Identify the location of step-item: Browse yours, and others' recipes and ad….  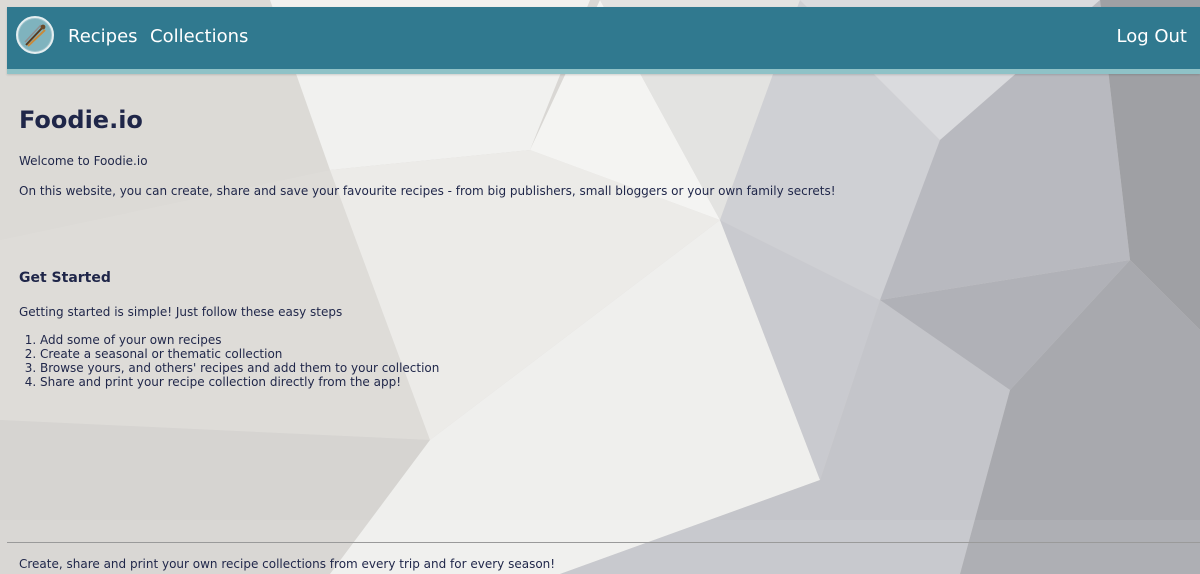
(239, 368).